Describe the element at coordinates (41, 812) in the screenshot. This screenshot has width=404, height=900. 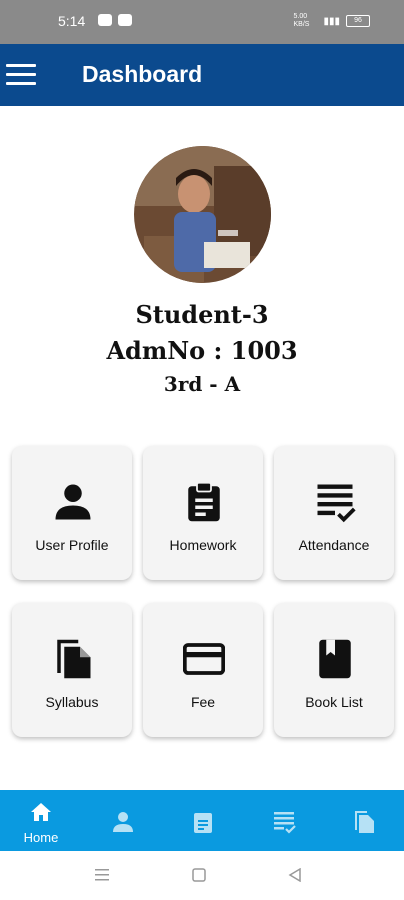
I see `home-icon` at that location.